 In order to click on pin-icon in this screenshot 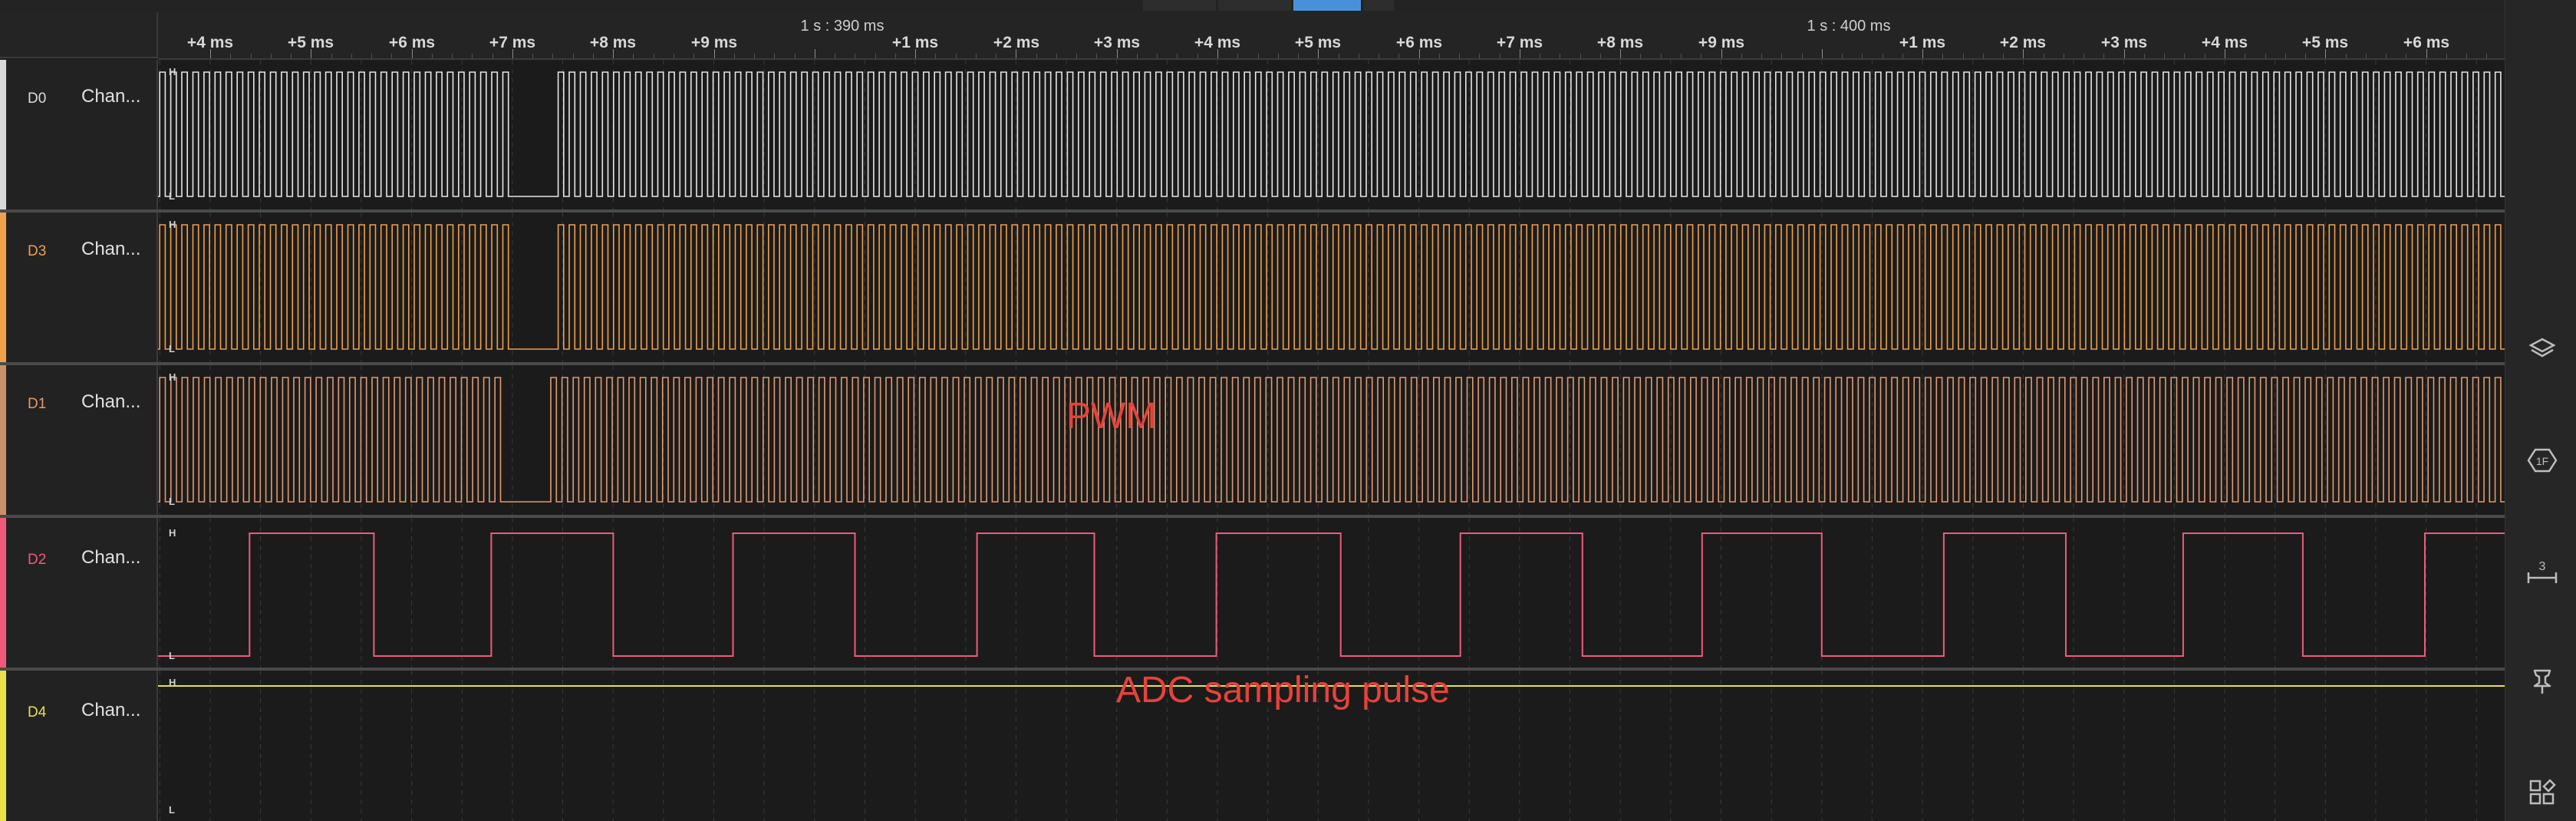, I will do `click(2542, 681)`.